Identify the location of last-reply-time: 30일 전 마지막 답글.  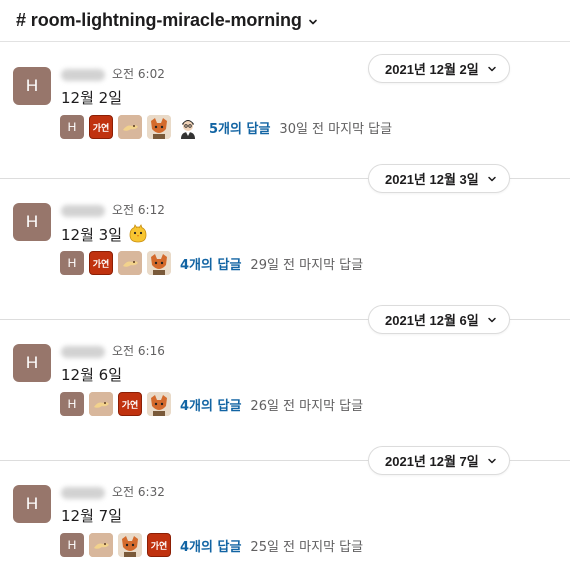
(336, 129).